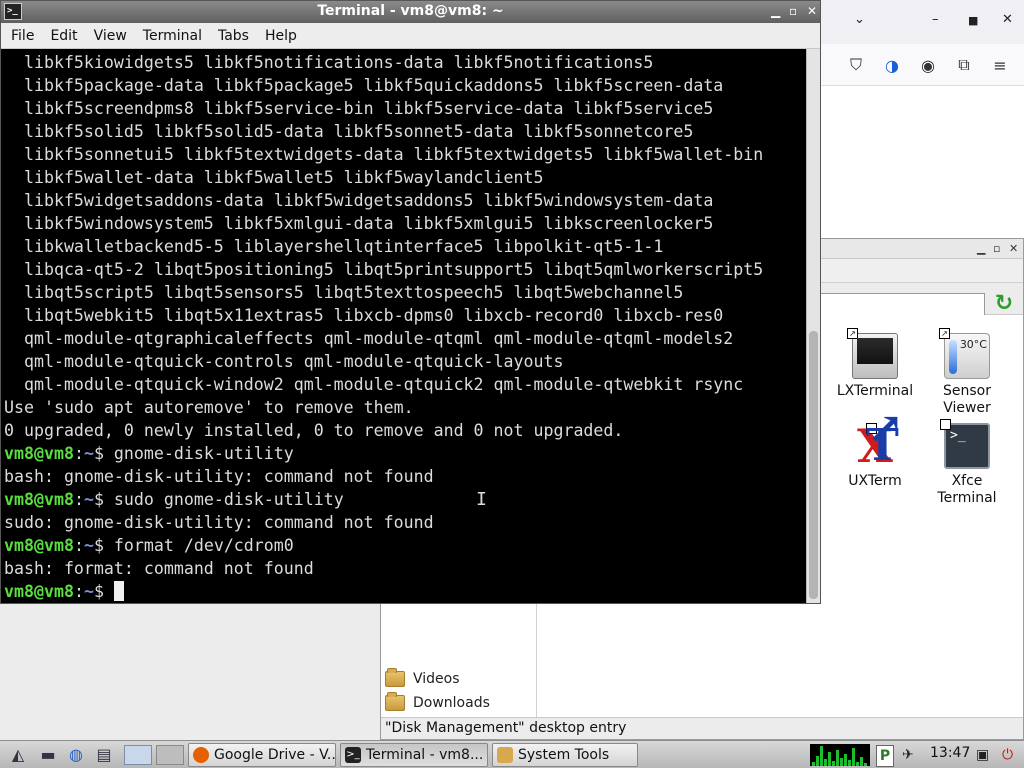 This screenshot has height=768, width=1024. I want to click on menu-view: View, so click(110, 36).